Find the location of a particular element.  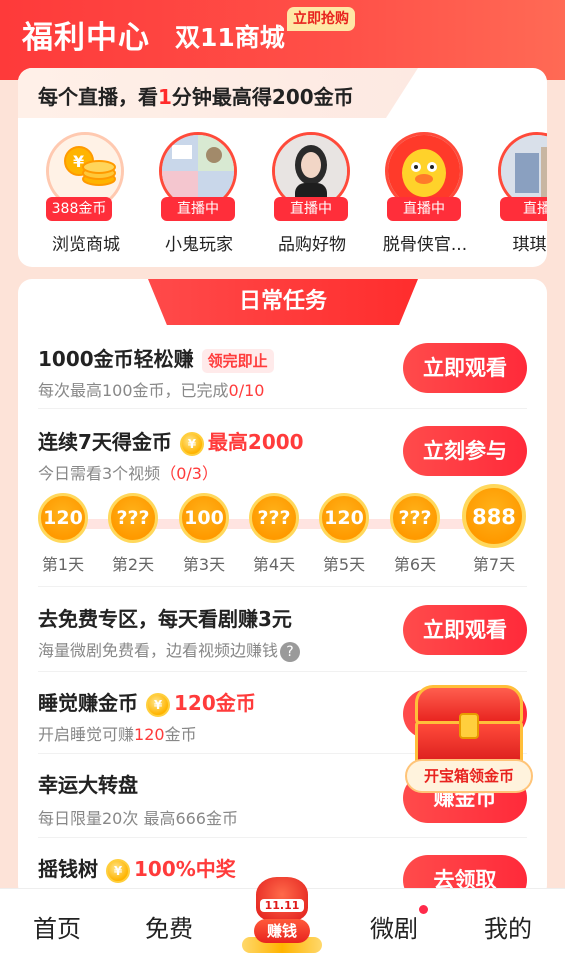

task-desc: 每日限量20次 最高666金币 is located at coordinates (138, 818).